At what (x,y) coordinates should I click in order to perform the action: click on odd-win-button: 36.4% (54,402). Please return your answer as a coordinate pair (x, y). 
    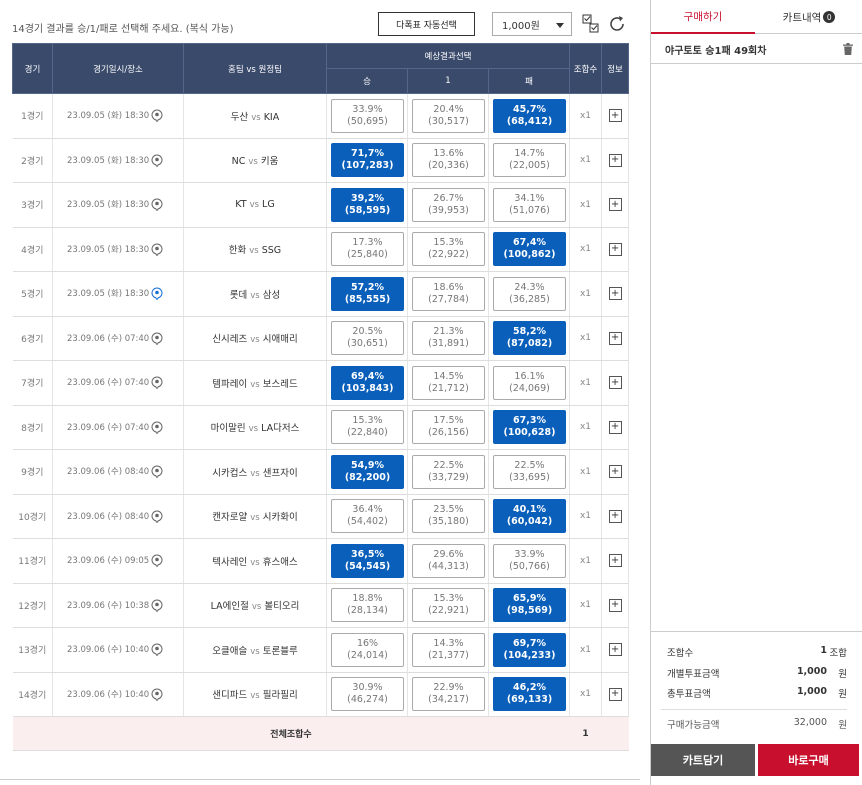
    Looking at the image, I should click on (367, 516).